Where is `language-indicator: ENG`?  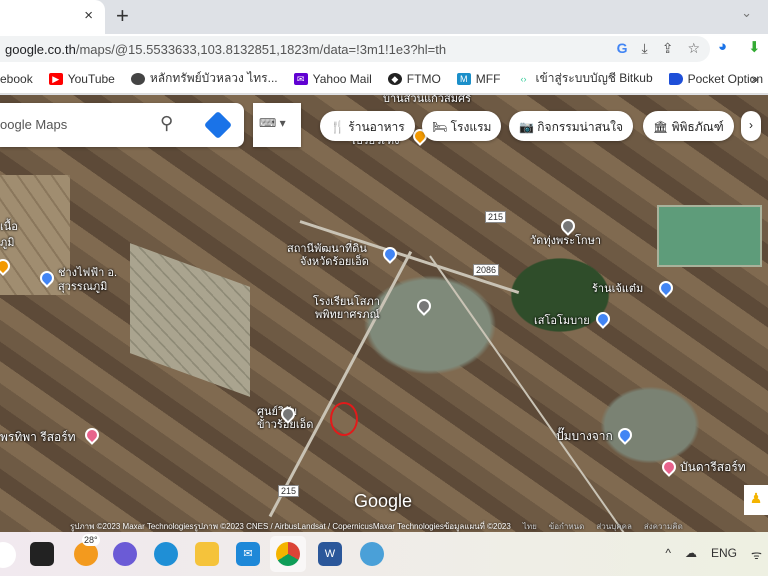
language-indicator: ENG is located at coordinates (724, 554).